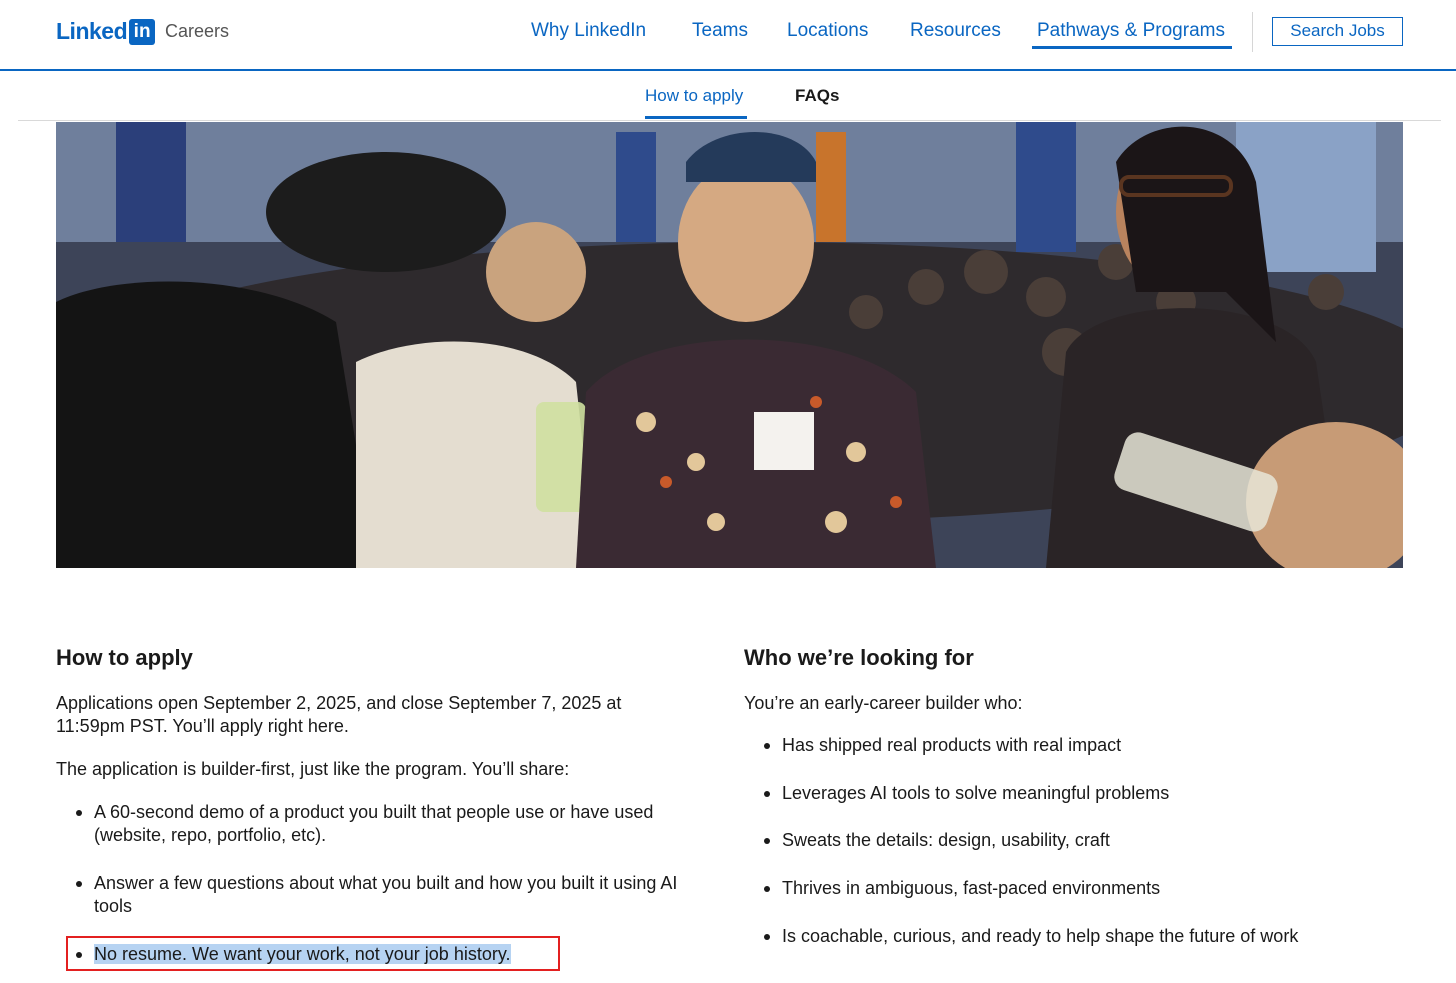 The width and height of the screenshot is (1456, 983). Describe the element at coordinates (883, 703) in the screenshot. I see `looking-for-lead-text: You’re an early-career builder who:` at that location.